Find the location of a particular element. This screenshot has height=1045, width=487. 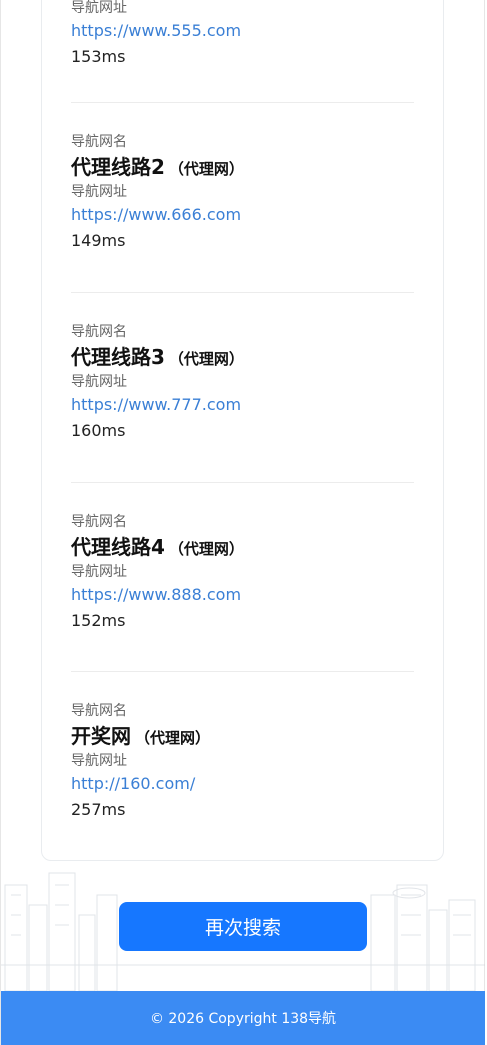

result-url-link: https://www.555.com is located at coordinates (243, 31).